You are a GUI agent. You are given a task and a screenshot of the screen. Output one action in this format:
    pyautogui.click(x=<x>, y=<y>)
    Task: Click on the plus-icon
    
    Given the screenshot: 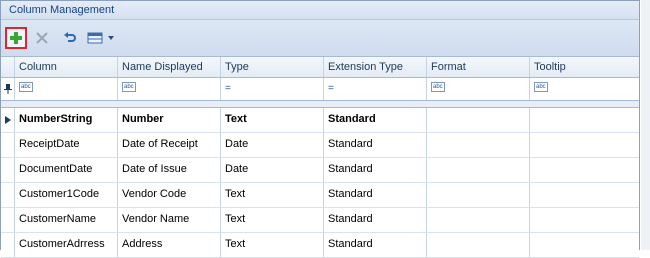 What is the action you would take?
    pyautogui.click(x=16, y=38)
    